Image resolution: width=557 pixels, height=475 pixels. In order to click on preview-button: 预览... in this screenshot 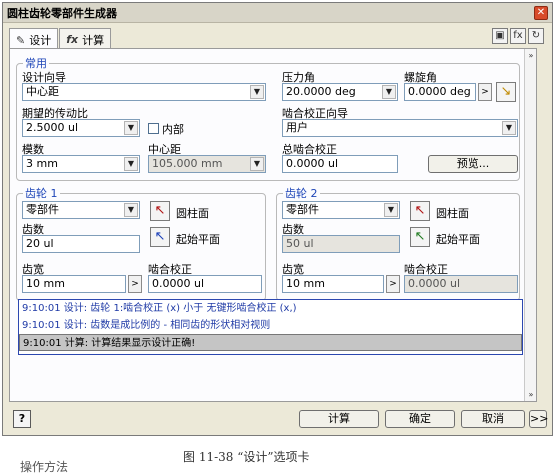, I will do `click(473, 164)`.